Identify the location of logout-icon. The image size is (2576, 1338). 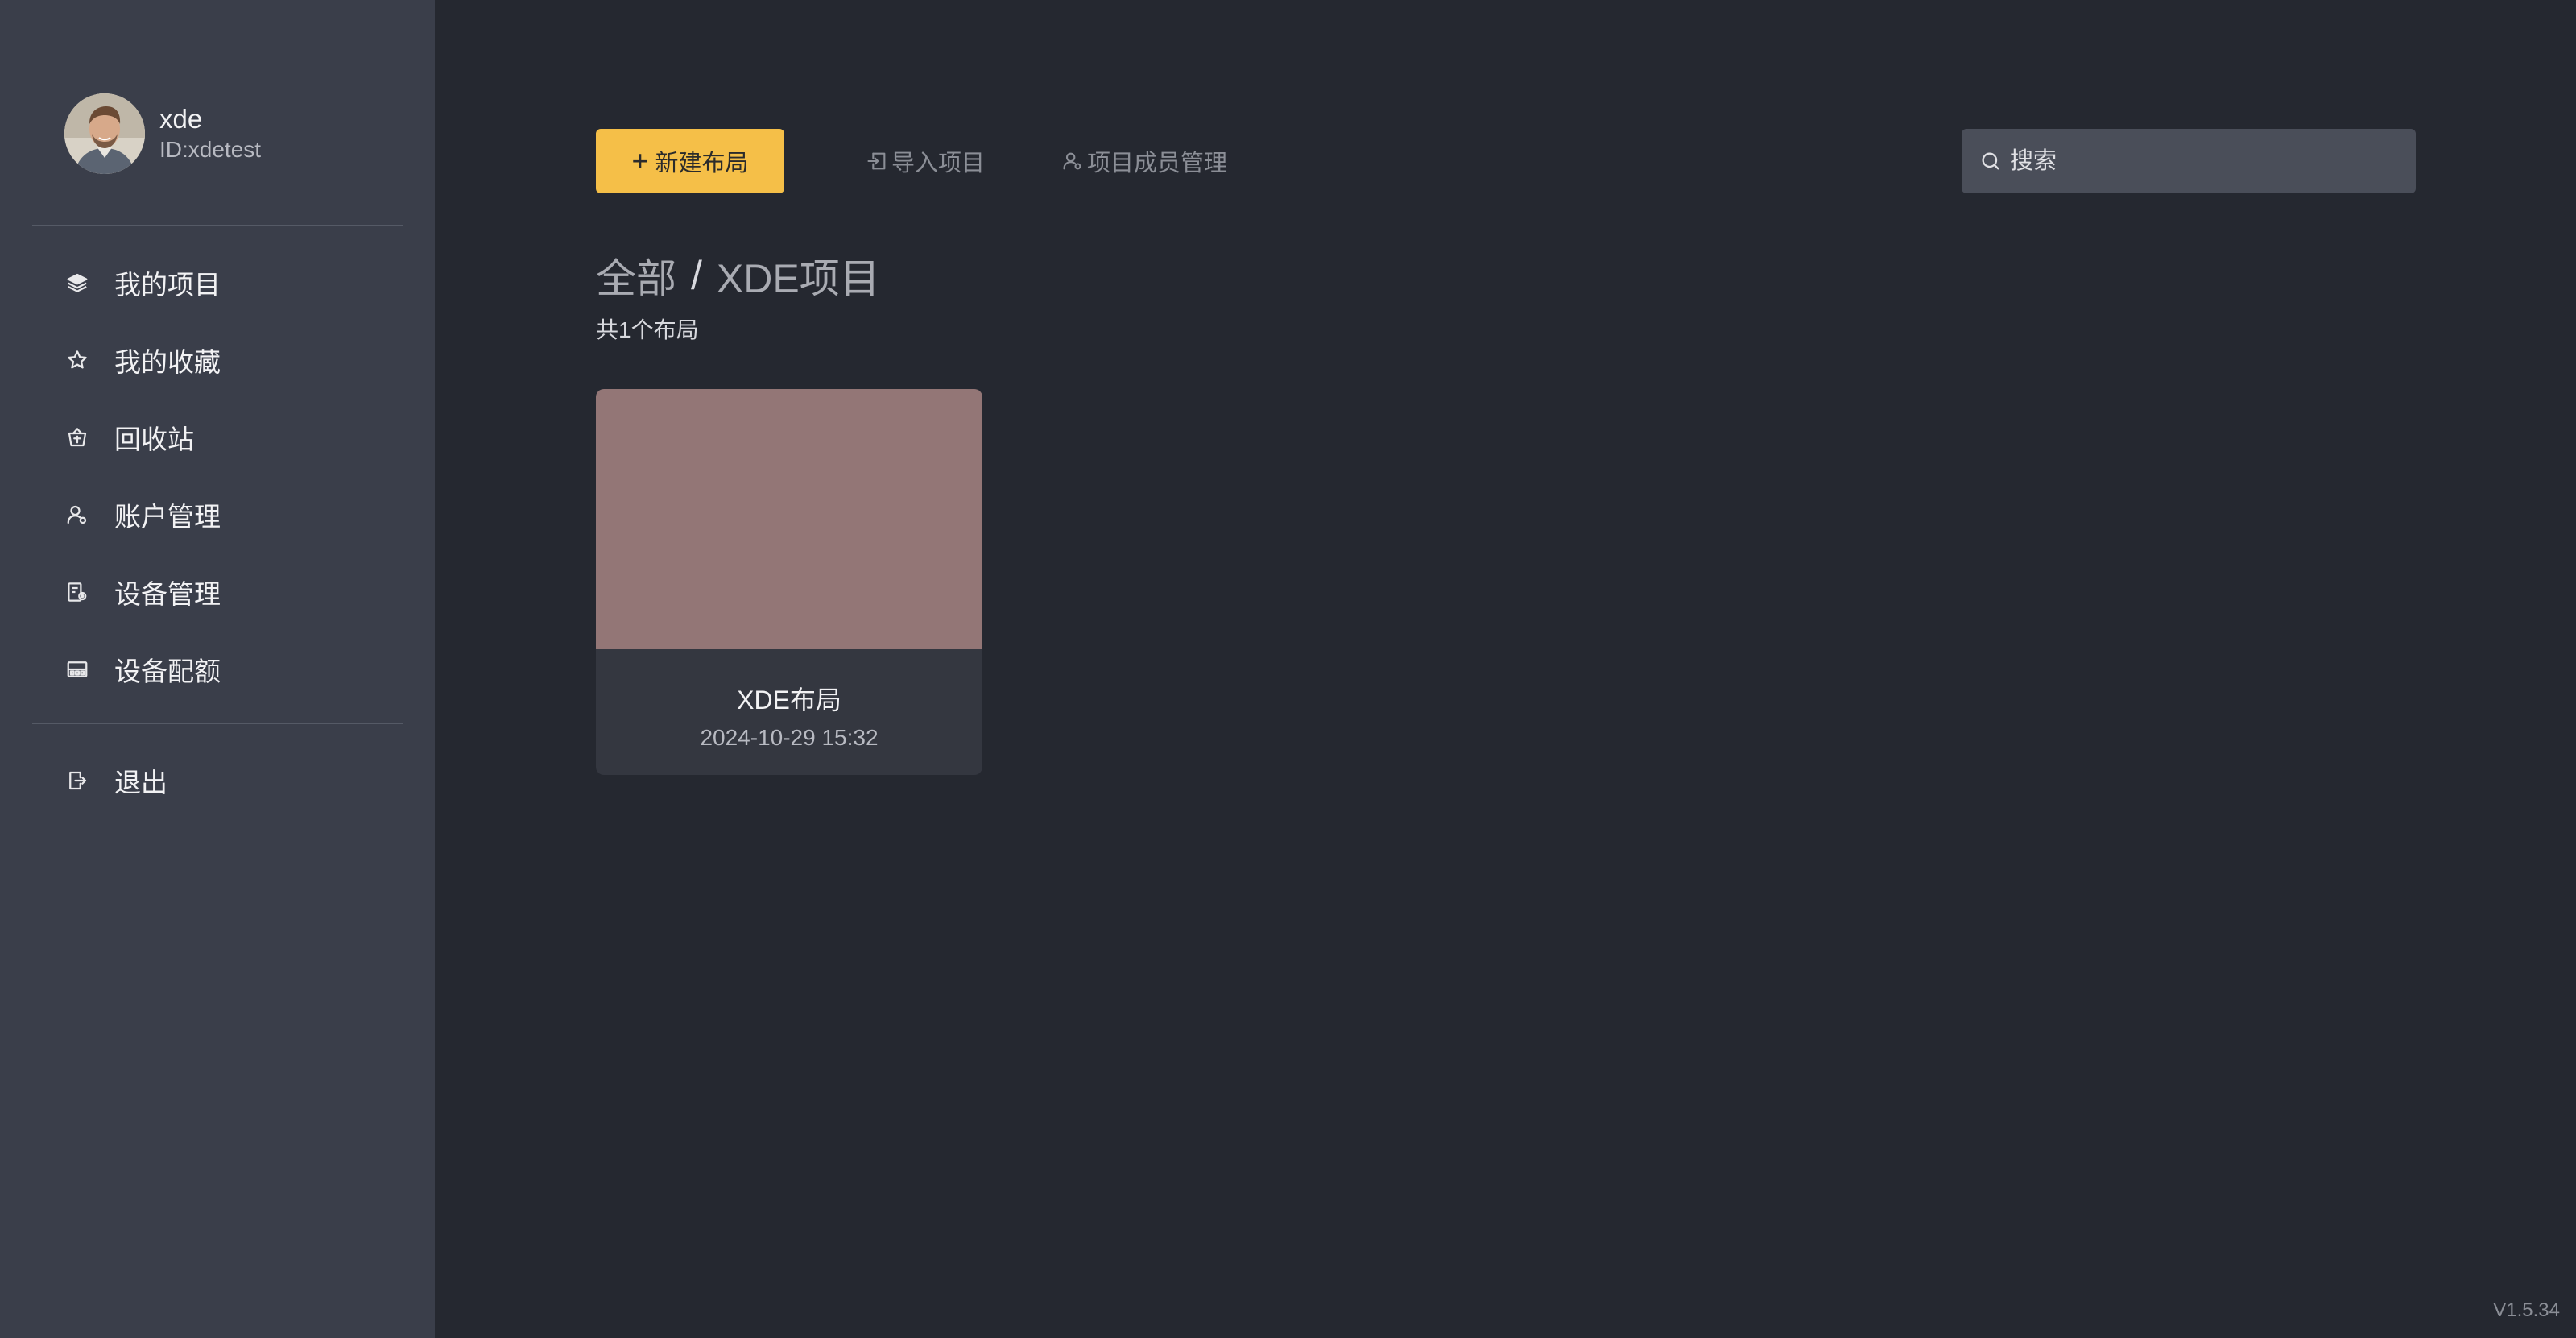
(77, 780).